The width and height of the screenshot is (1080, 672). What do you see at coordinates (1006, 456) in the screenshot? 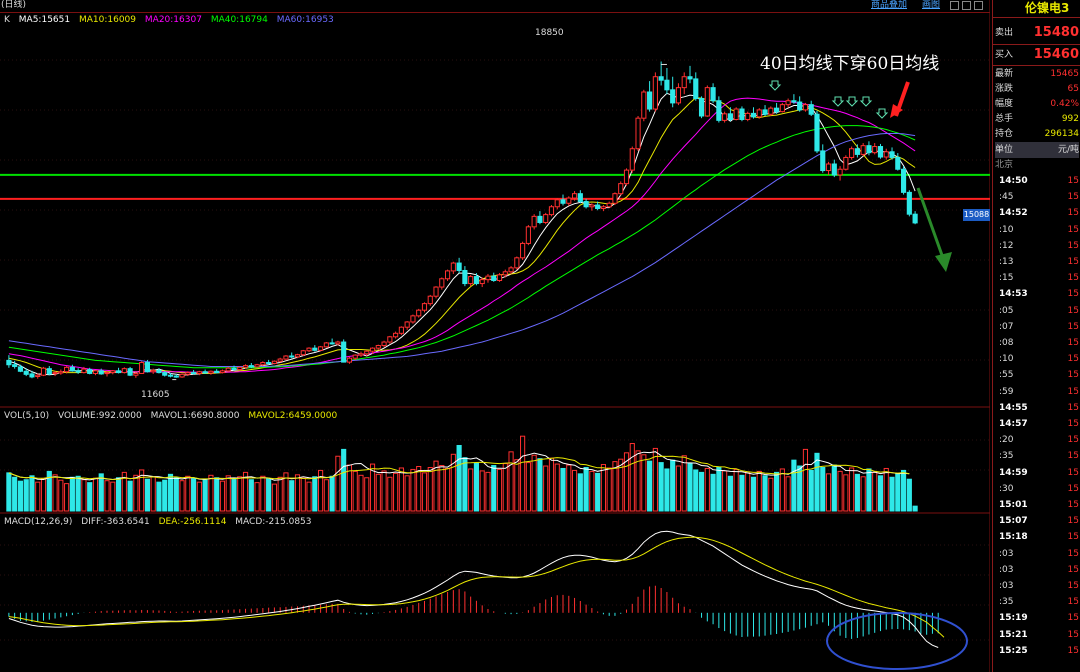
I see `tick-time: :35` at bounding box center [1006, 456].